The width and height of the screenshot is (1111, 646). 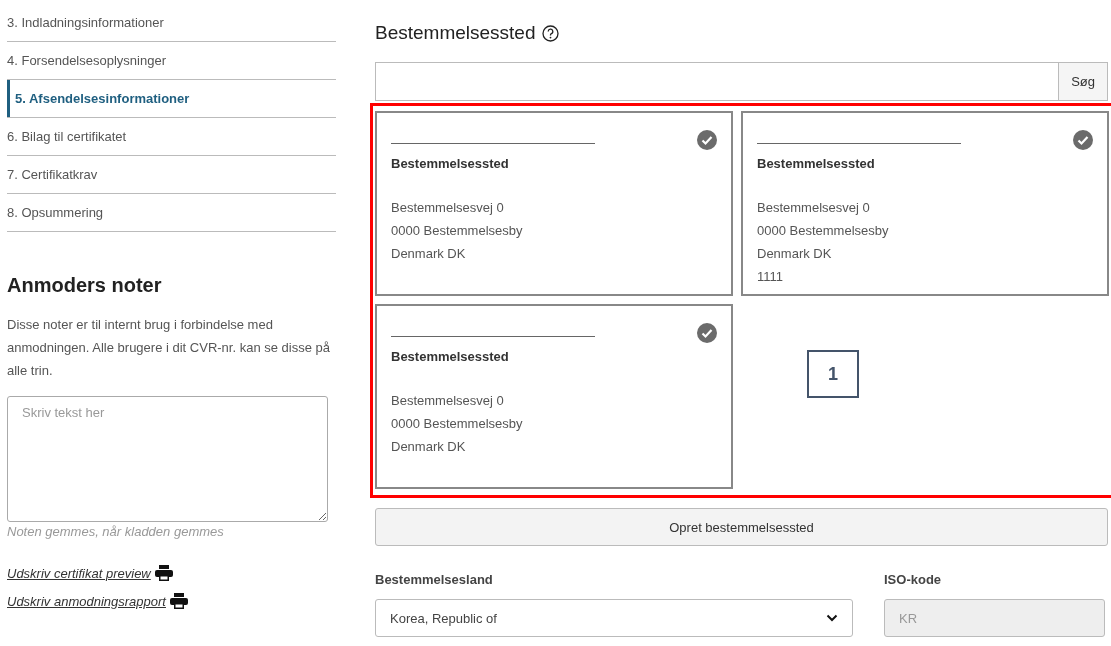 What do you see at coordinates (171, 137) in the screenshot?
I see `step-item: 6. Bilag til certifikatet` at bounding box center [171, 137].